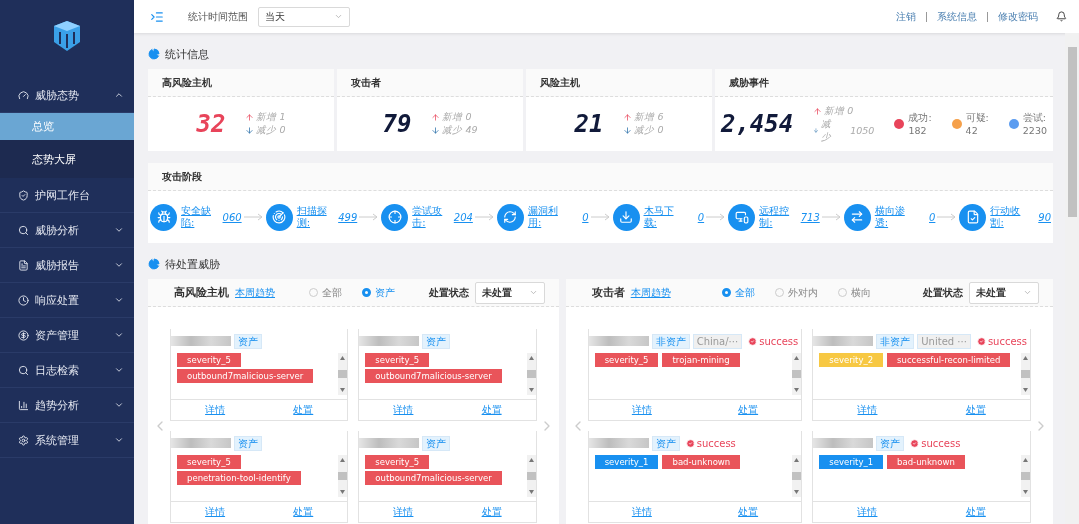 The height and width of the screenshot is (524, 1079). What do you see at coordinates (348, 217) in the screenshot?
I see `stage-count: 499` at bounding box center [348, 217].